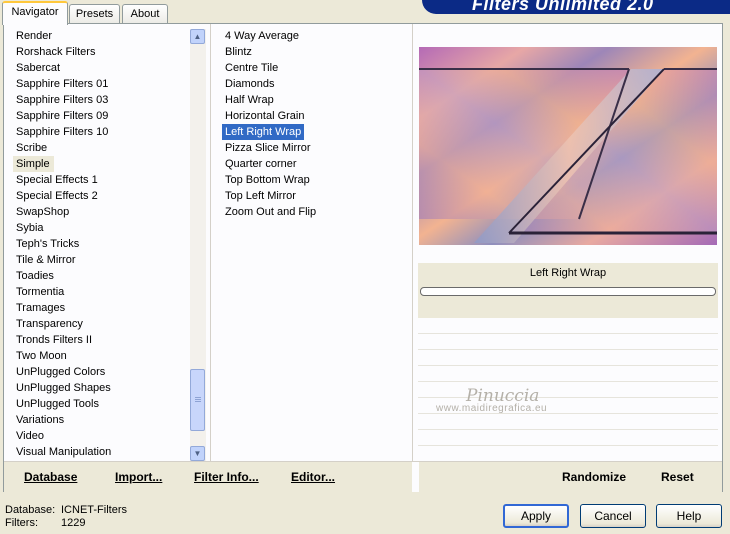 This screenshot has height=534, width=730. I want to click on category-item: Transparency, so click(48, 324).